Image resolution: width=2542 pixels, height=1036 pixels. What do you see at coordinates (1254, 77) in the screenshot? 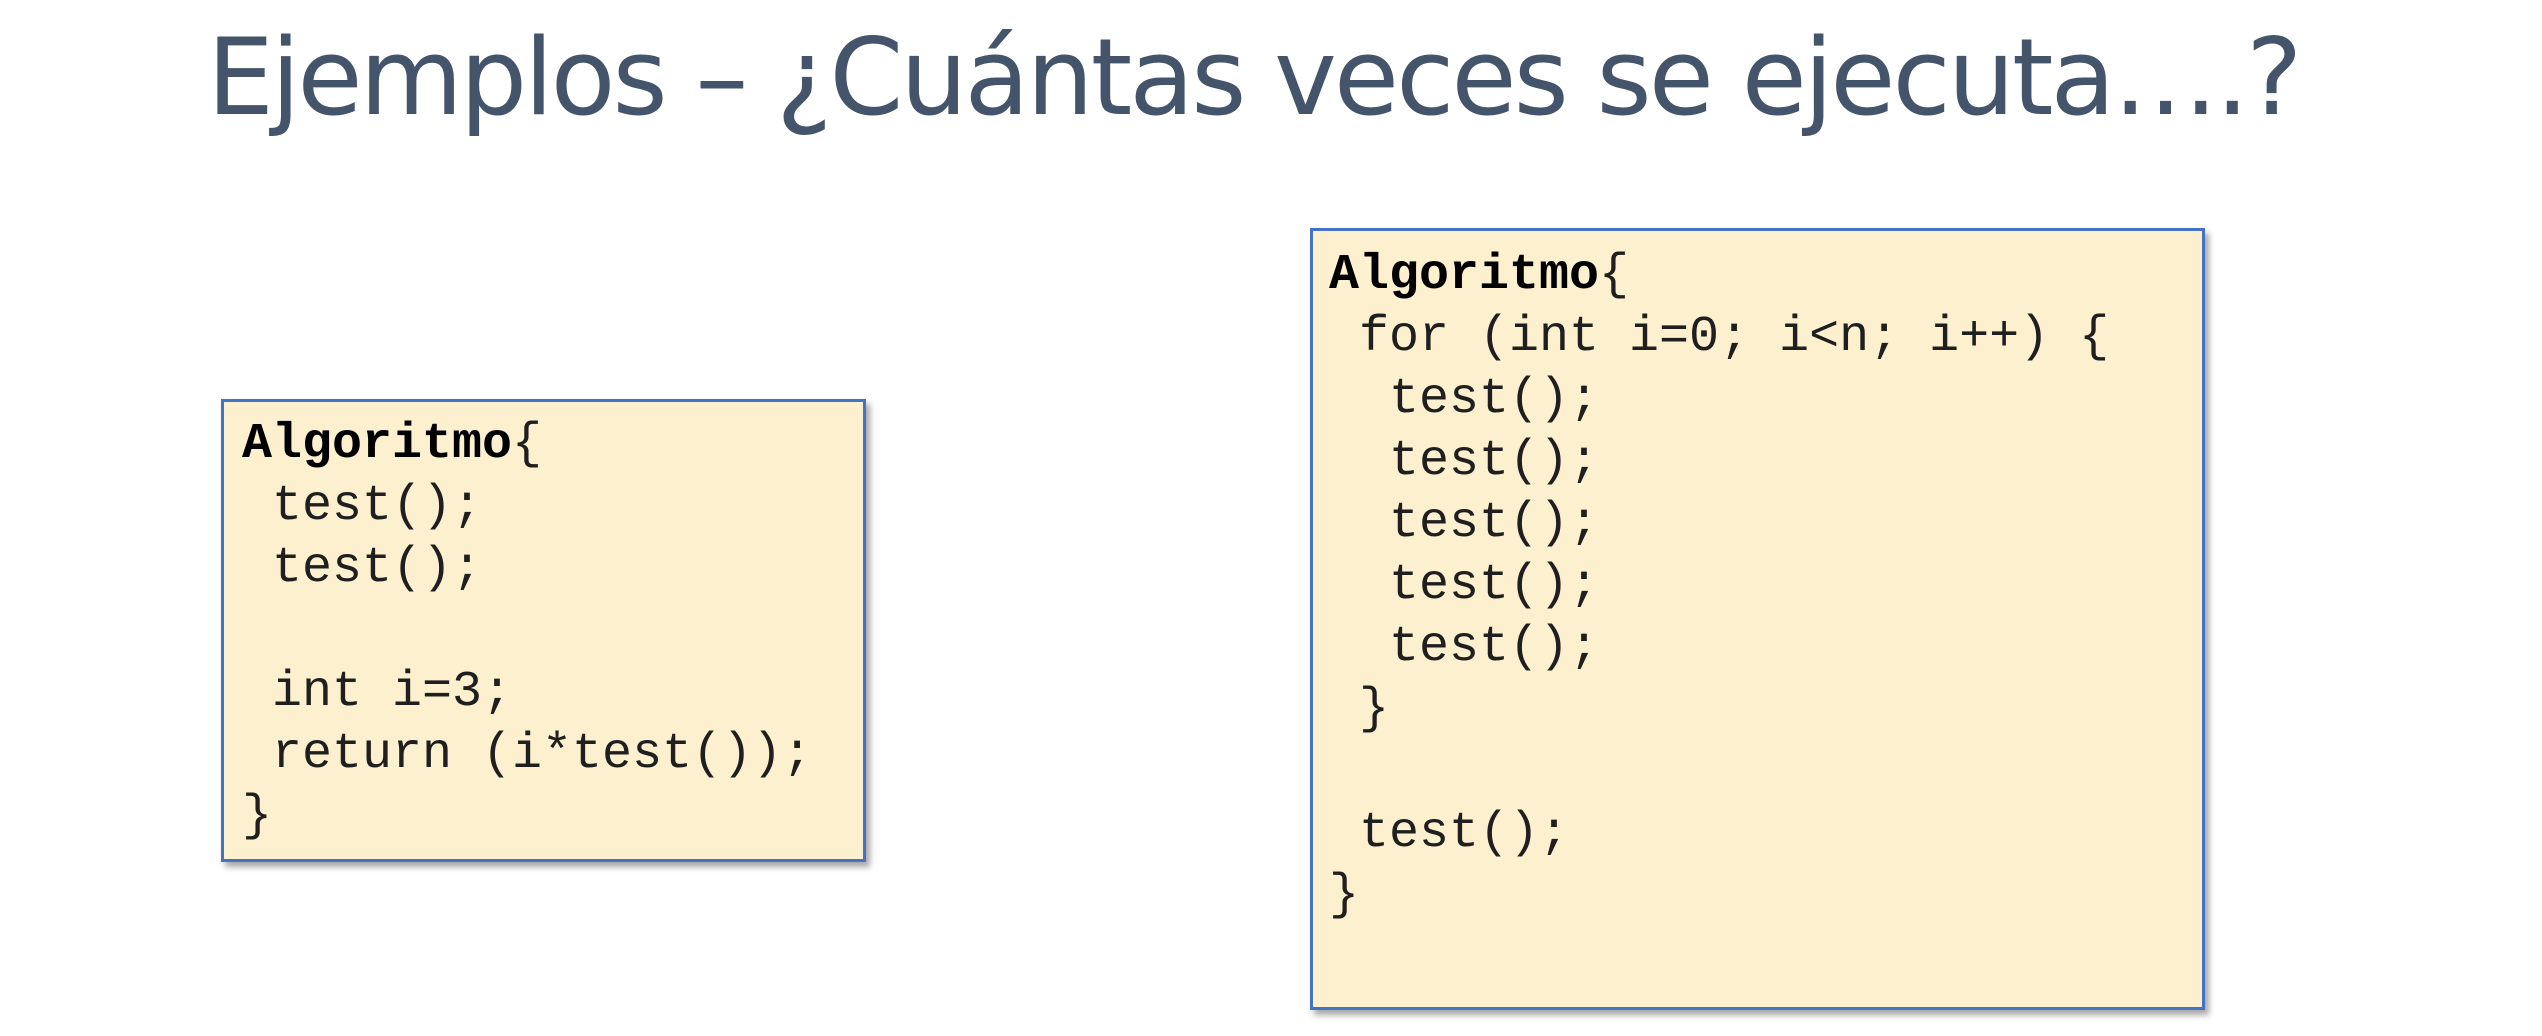
I see `slide-title: Ejemplos – ¿Cuántas veces se ejecuta….?` at bounding box center [1254, 77].